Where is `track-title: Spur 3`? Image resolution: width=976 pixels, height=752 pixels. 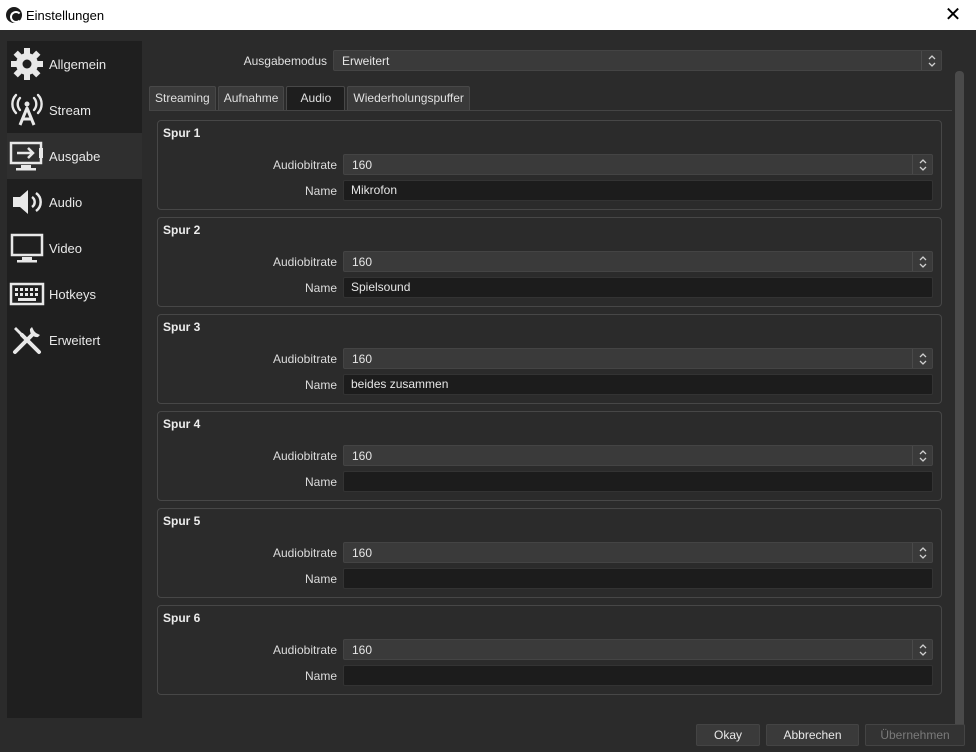
track-title: Spur 3 is located at coordinates (182, 327).